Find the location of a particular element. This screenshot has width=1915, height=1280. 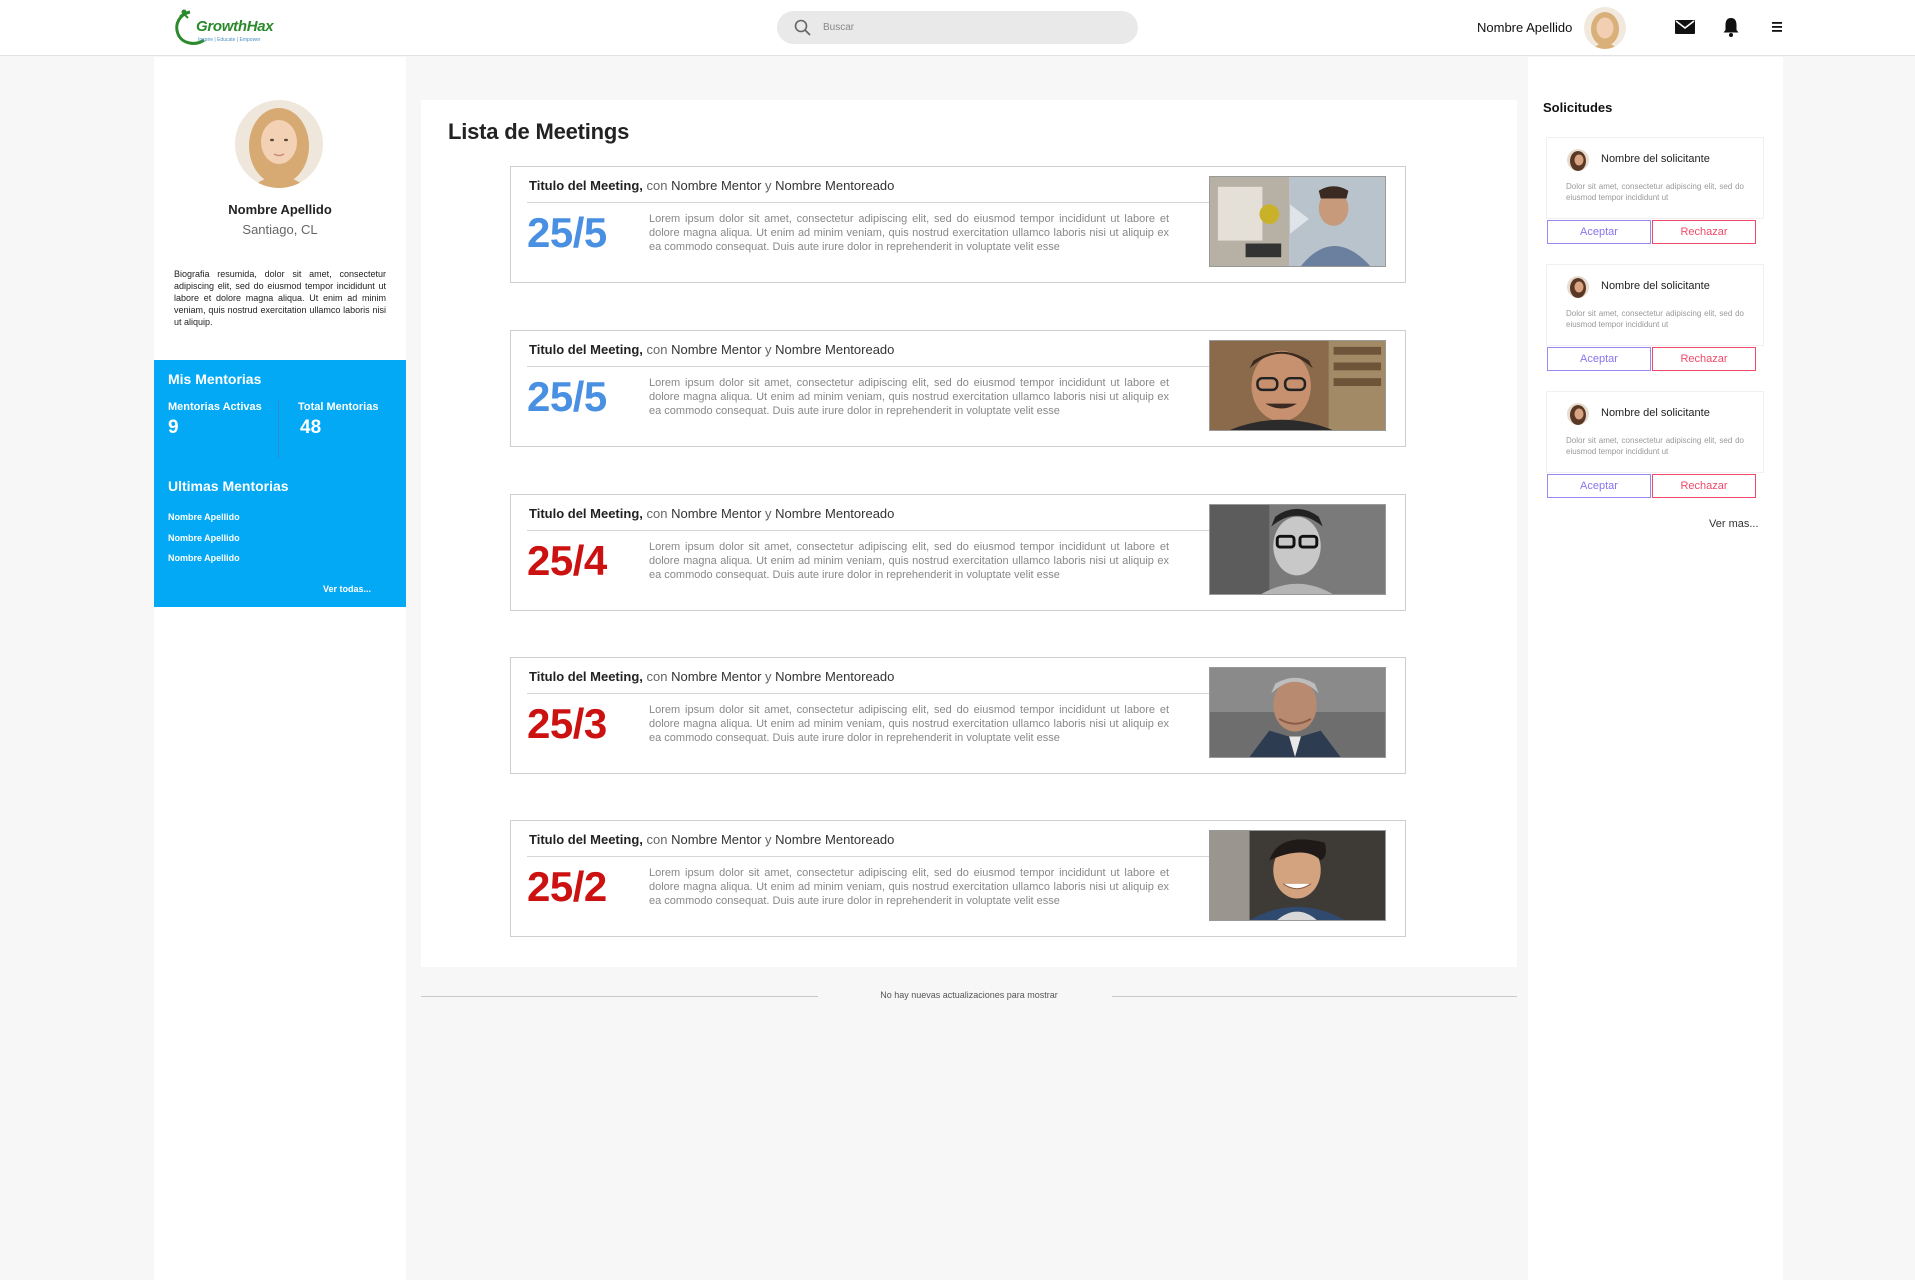

growthhax-logo: GrowthHax Inspire | Educate | Empower is located at coordinates (225, 28).